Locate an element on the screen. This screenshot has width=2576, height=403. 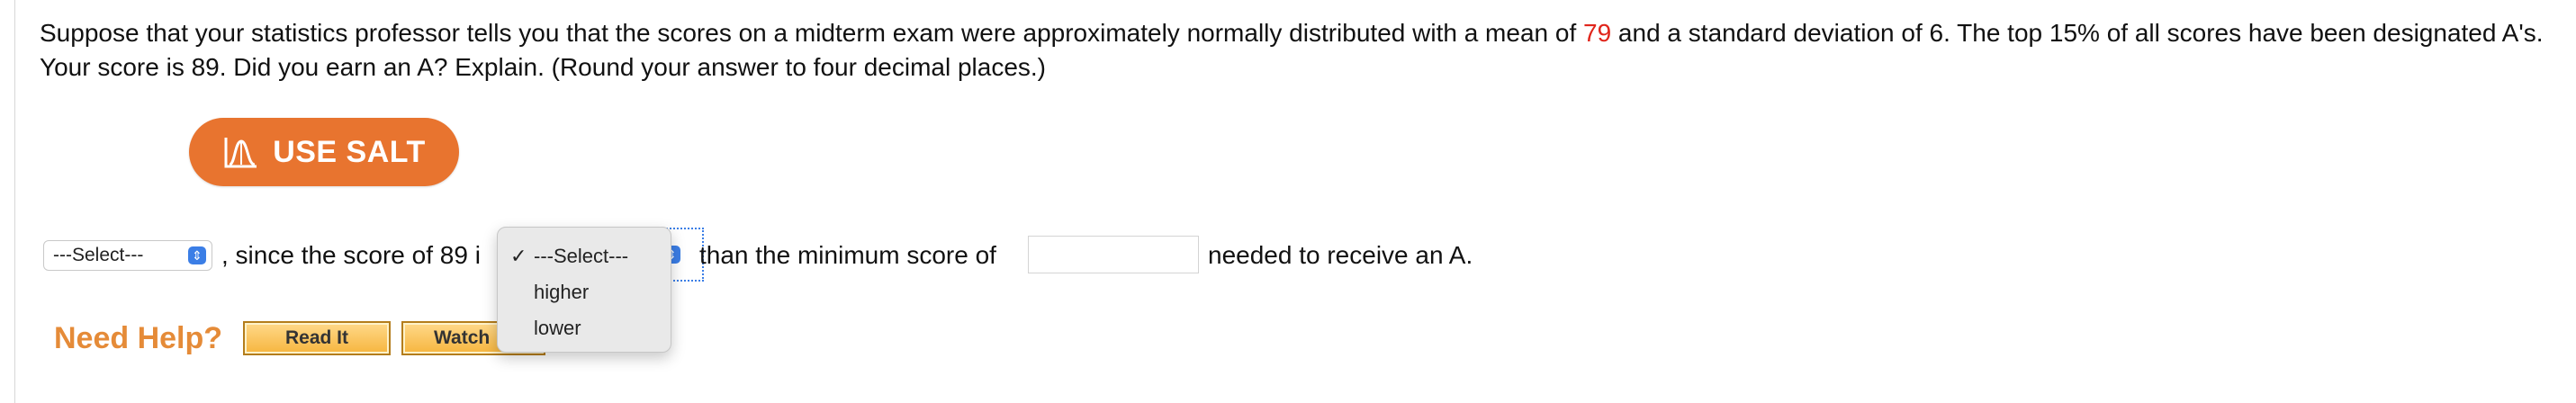
mean-value: 79 is located at coordinates (1597, 33).